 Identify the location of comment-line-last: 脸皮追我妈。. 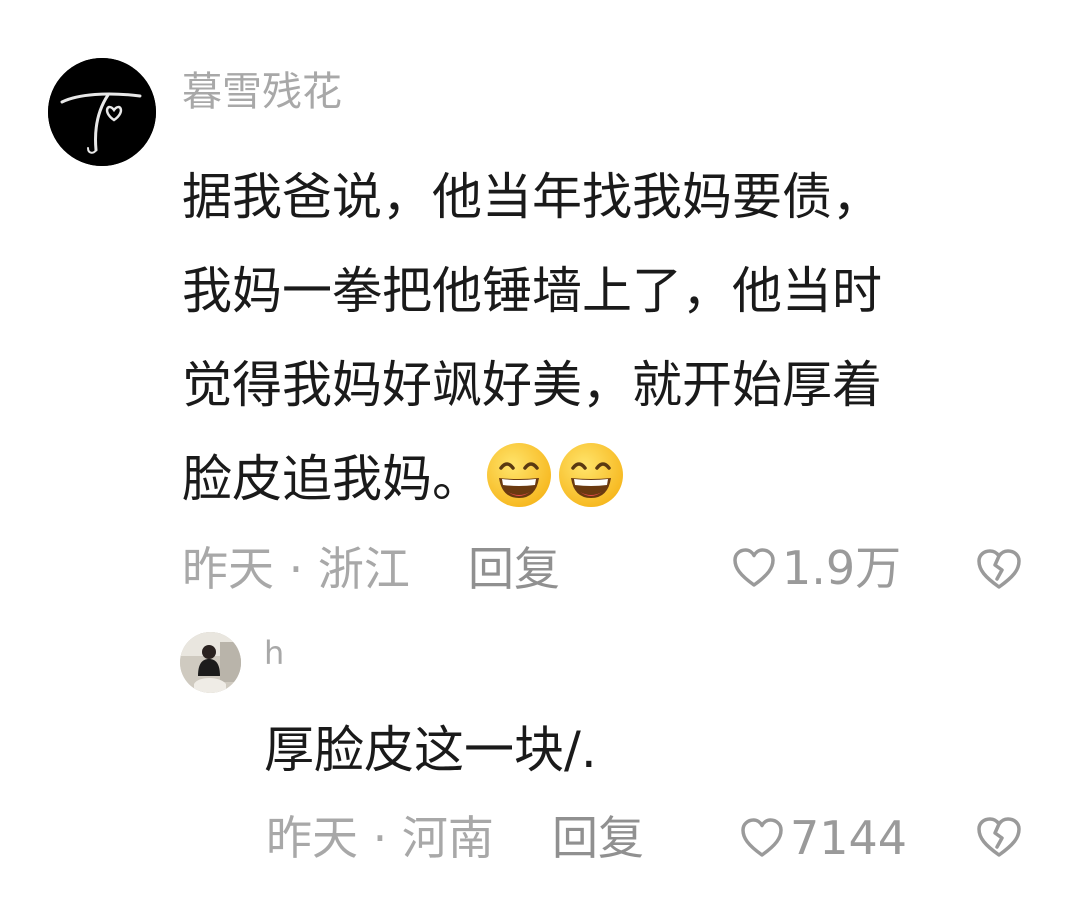
(532, 479).